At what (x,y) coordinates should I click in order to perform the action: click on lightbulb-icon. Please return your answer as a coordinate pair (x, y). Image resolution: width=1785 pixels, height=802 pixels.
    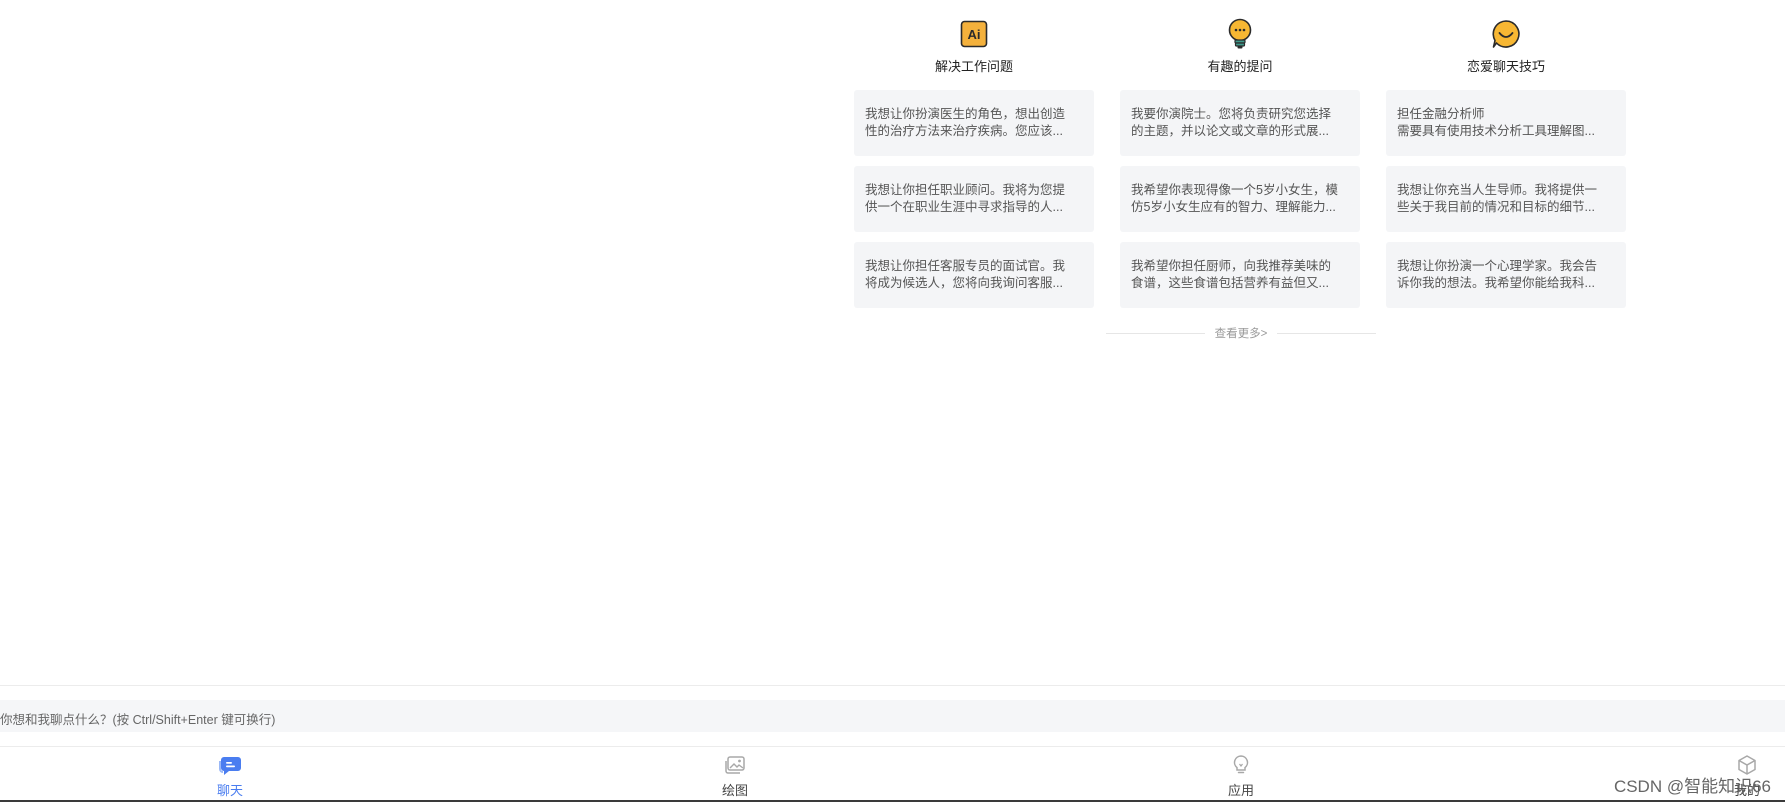
    Looking at the image, I should click on (1240, 34).